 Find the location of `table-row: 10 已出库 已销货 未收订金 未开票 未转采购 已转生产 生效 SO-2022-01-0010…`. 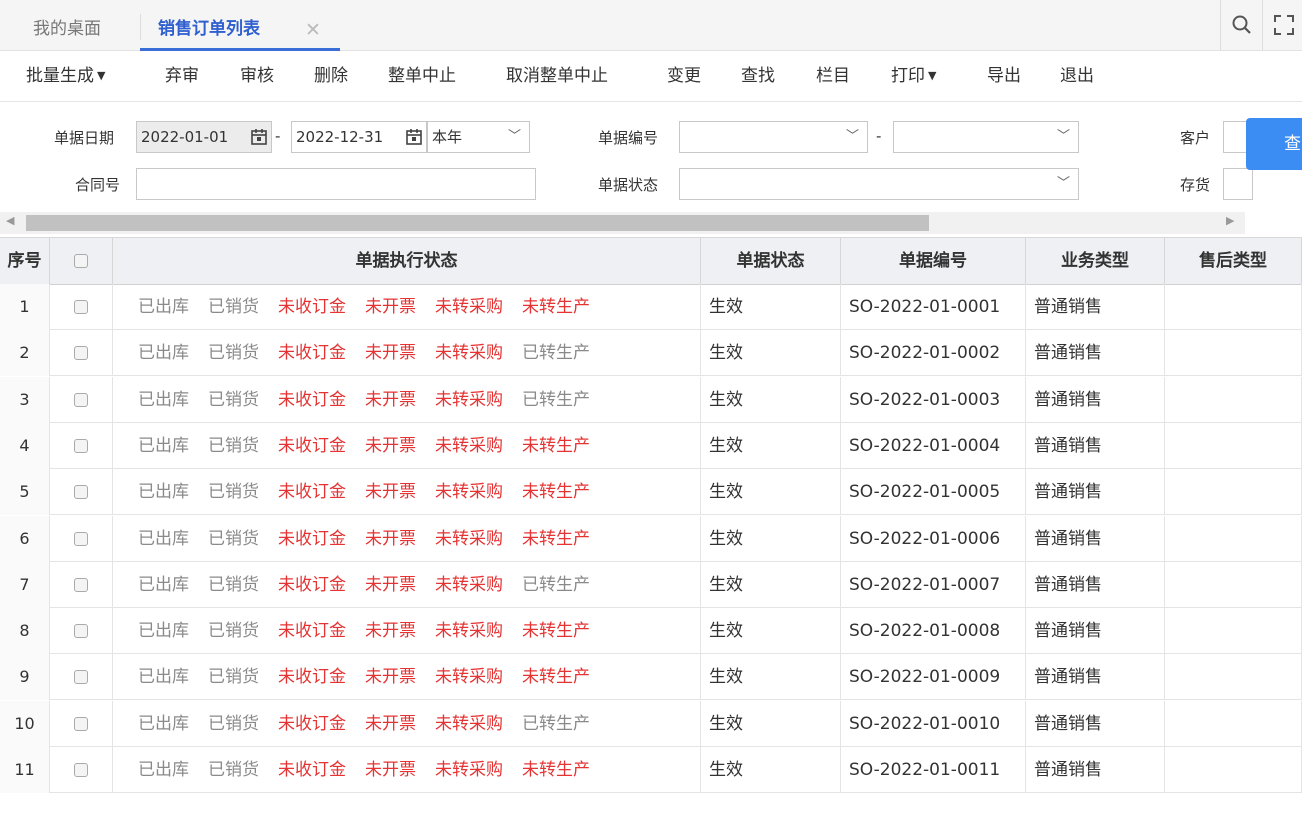

table-row: 10 已出库 已销货 未收订金 未开票 未转采购 已转生产 生效 SO-2022-01-0010… is located at coordinates (651, 723).